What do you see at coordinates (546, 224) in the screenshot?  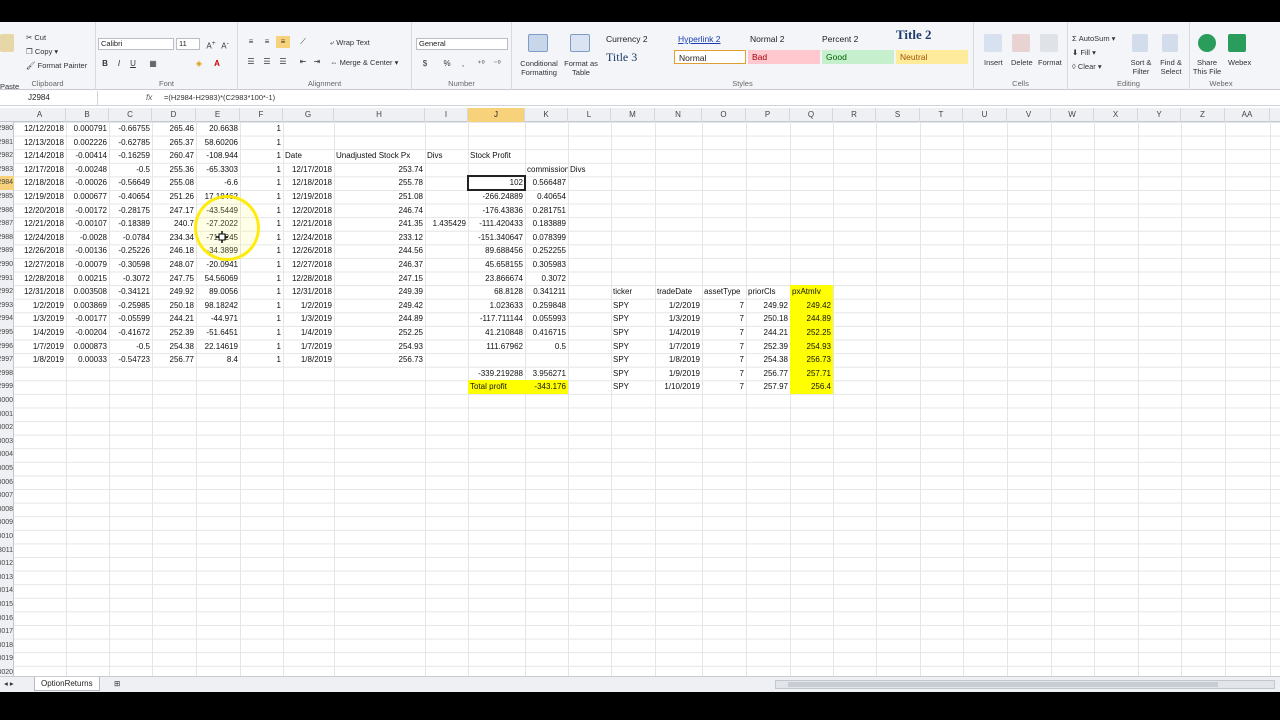 I see `cell-k: 0.183889` at bounding box center [546, 224].